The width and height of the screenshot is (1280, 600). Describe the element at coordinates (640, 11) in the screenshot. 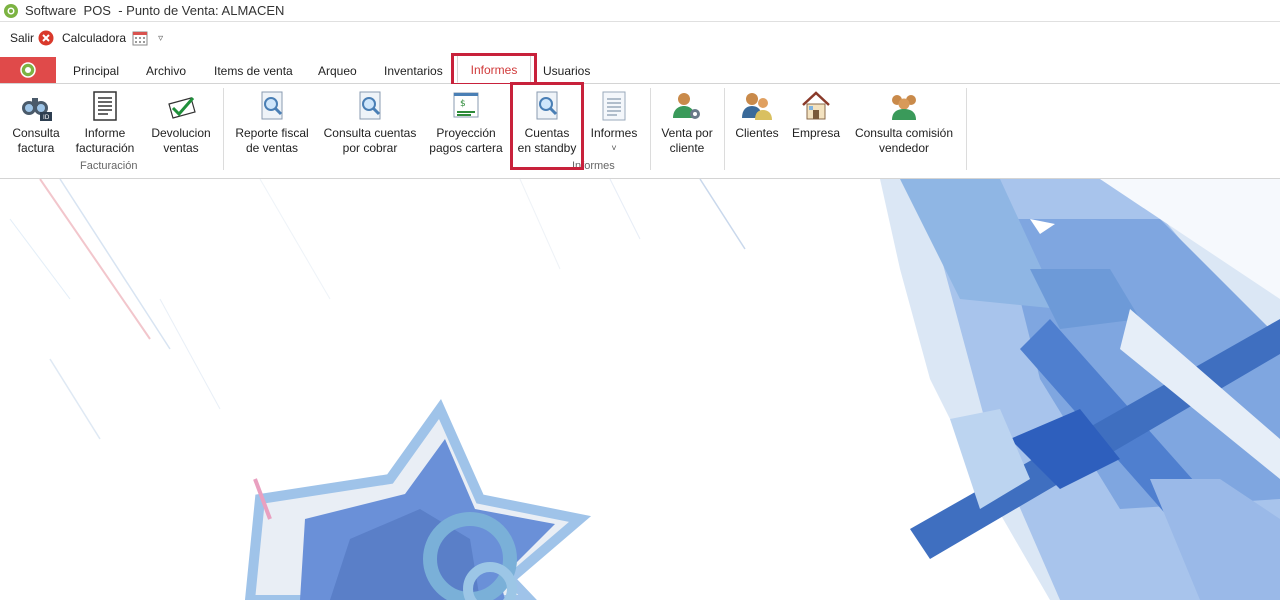

I see `title-bar: Software POS - Punto de Venta: ALMACEN` at that location.